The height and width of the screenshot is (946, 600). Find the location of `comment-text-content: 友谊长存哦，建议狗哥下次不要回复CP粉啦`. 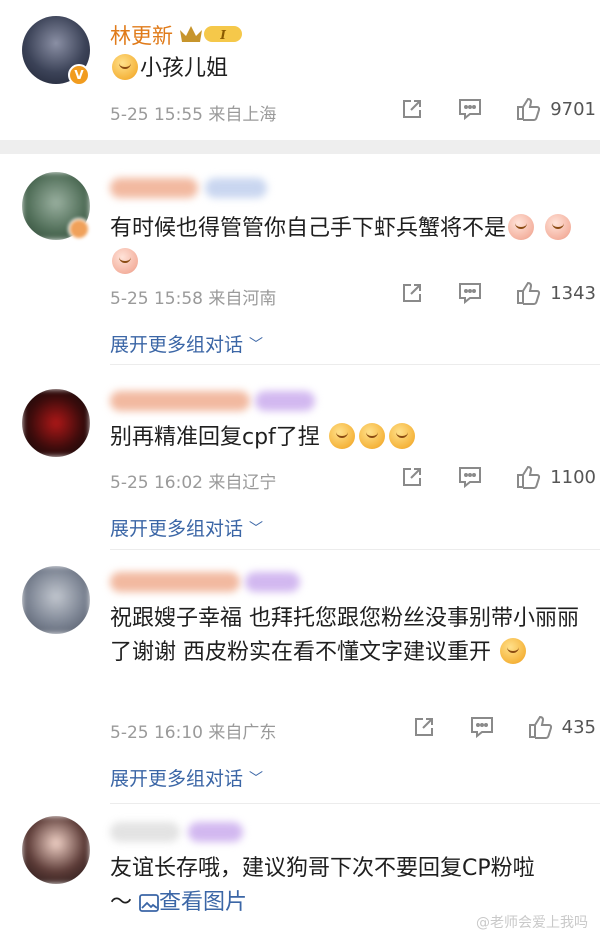

comment-text-content: 友谊长存哦，建议狗哥下次不要回复CP粉啦 is located at coordinates (322, 868).